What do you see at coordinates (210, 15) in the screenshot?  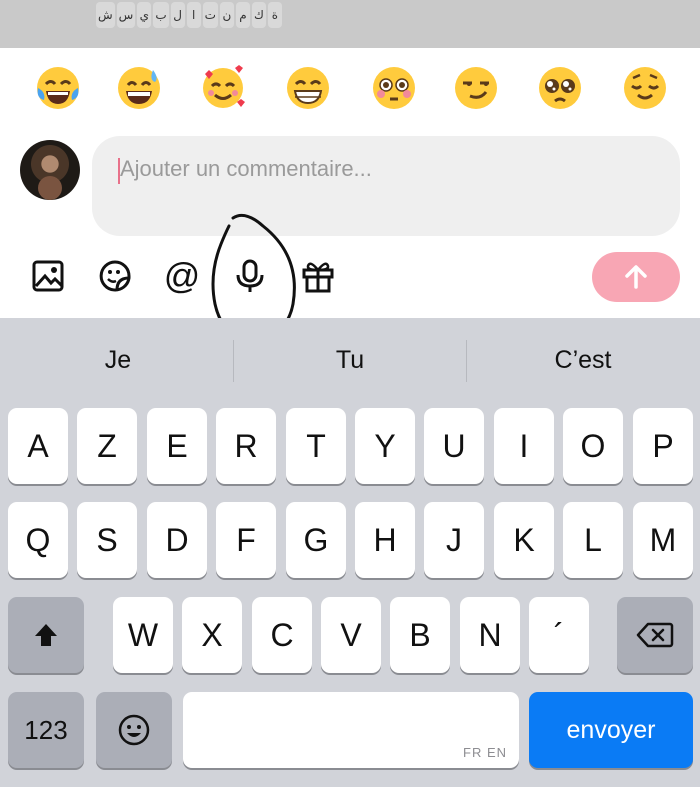 I see `arabic-letter: ت` at bounding box center [210, 15].